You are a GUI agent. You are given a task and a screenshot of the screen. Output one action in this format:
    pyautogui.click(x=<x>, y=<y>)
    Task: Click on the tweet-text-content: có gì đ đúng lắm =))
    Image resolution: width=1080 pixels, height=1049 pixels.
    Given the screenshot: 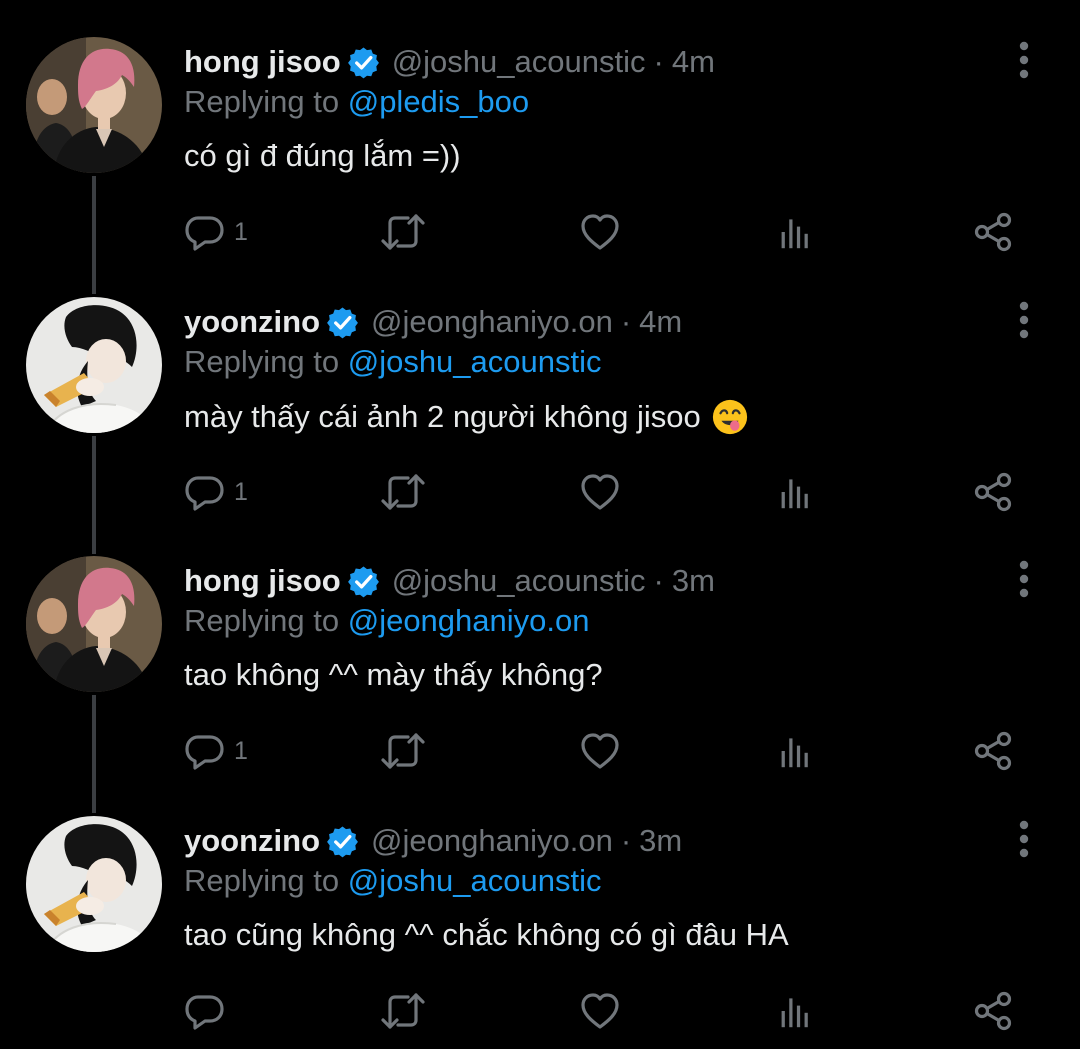 What is the action you would take?
    pyautogui.click(x=322, y=155)
    